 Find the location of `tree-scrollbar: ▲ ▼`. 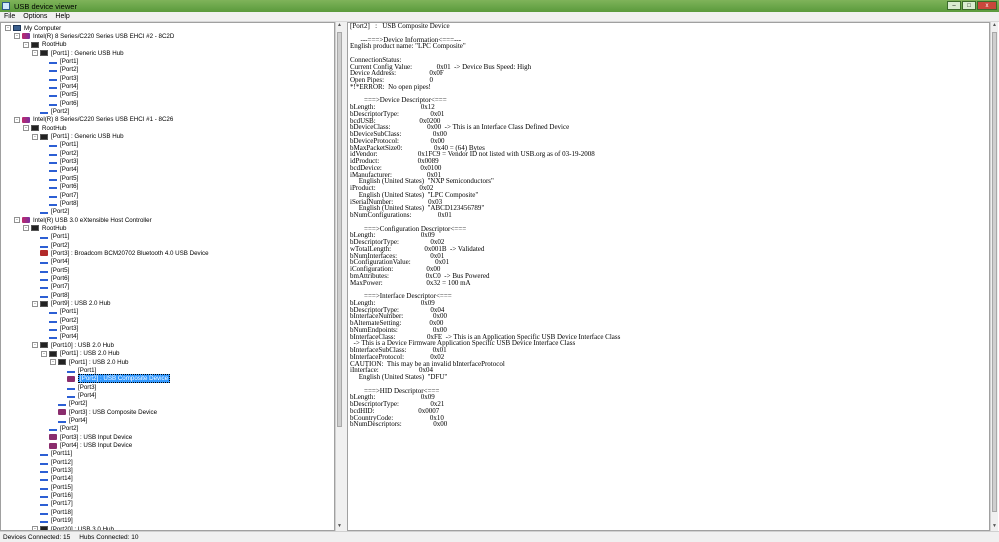

tree-scrollbar: ▲ ▼ is located at coordinates (339, 276).